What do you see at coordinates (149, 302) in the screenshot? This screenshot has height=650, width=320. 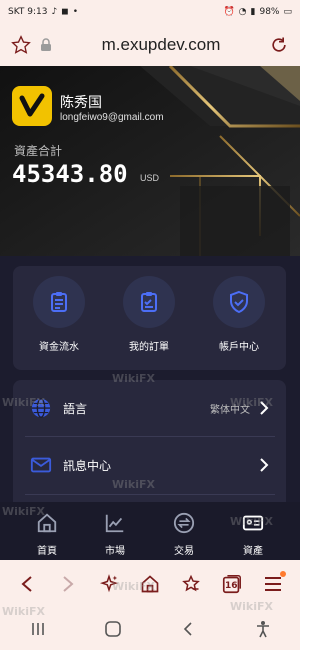 I see `orders-icon` at bounding box center [149, 302].